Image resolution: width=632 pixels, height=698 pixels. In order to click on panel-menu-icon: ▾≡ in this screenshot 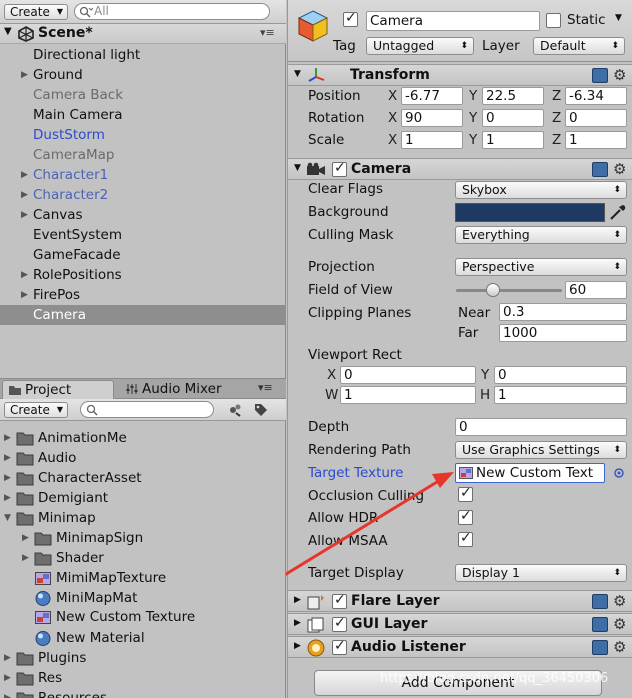, I will do `click(265, 387)`.